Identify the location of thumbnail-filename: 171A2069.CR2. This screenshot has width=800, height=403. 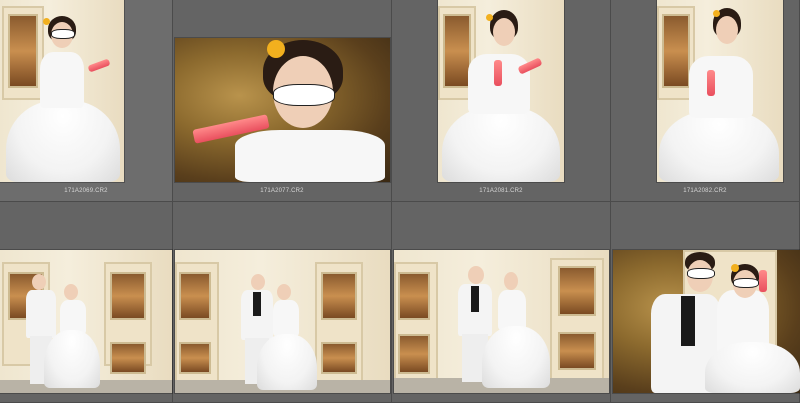
(86, 191).